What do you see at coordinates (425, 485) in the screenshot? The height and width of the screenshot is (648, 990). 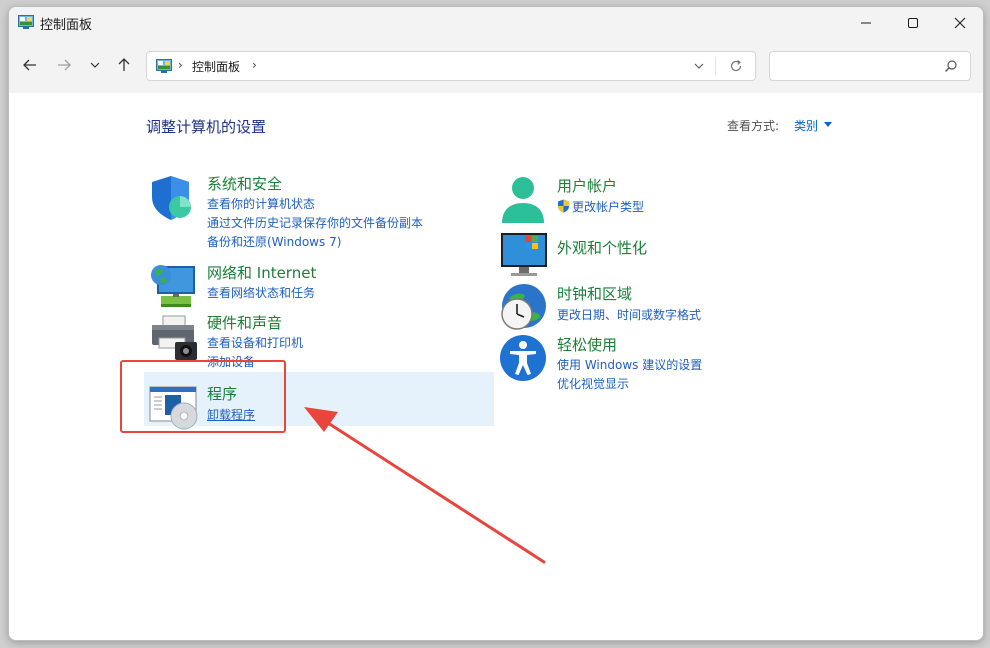 I see `annotation-arrow` at bounding box center [425, 485].